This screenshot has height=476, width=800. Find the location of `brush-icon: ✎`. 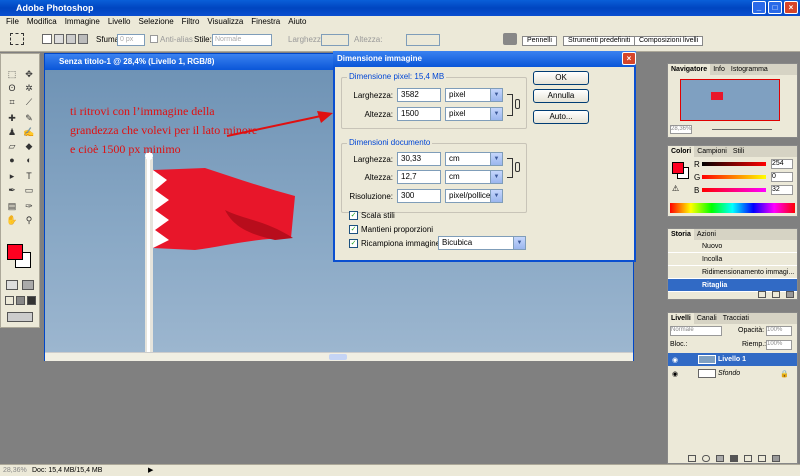

brush-icon: ✎ is located at coordinates (29, 118).